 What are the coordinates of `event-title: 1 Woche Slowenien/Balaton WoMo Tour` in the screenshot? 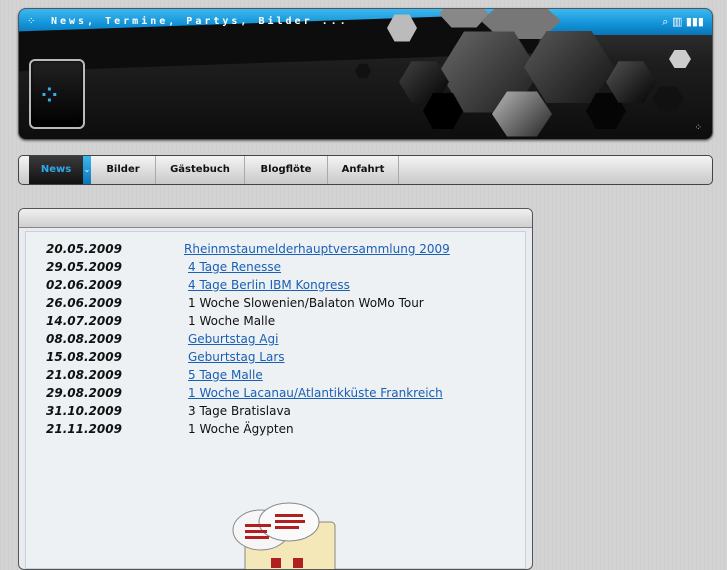 It's located at (306, 303).